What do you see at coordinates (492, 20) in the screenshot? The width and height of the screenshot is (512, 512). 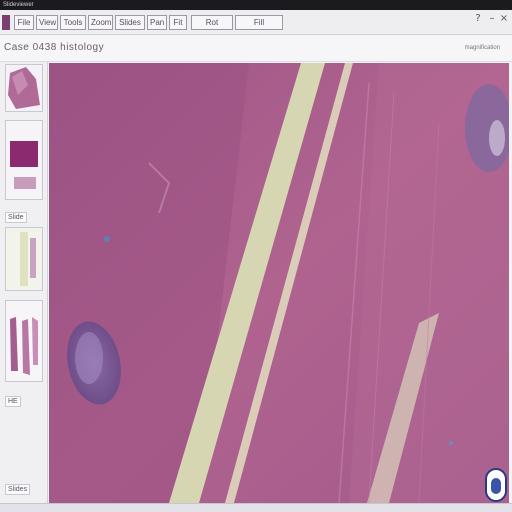 I see `minimize-icon: –` at bounding box center [492, 20].